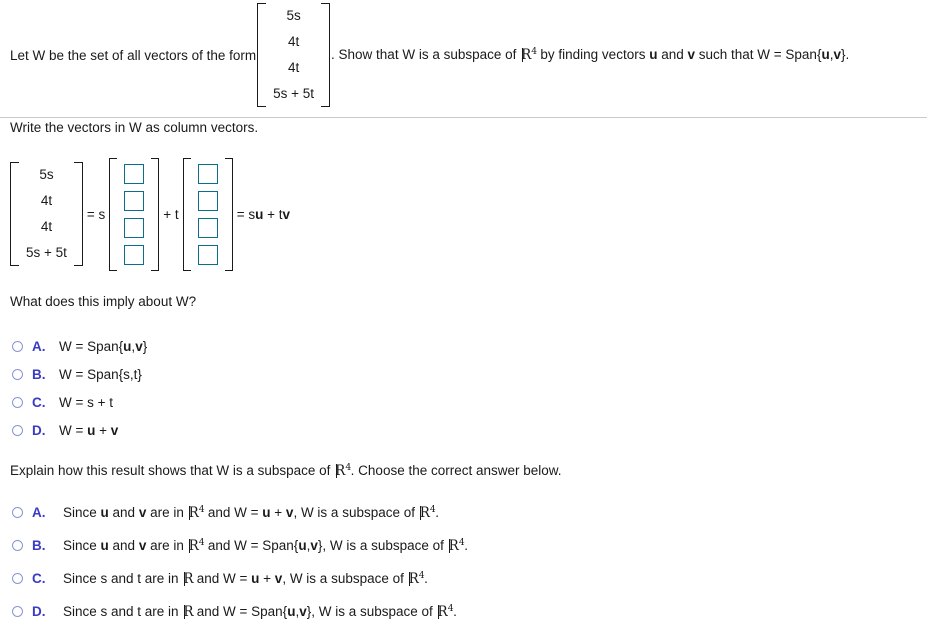 Image resolution: width=927 pixels, height=630 pixels. What do you see at coordinates (134, 214) in the screenshot?
I see `u-input-boxes` at bounding box center [134, 214].